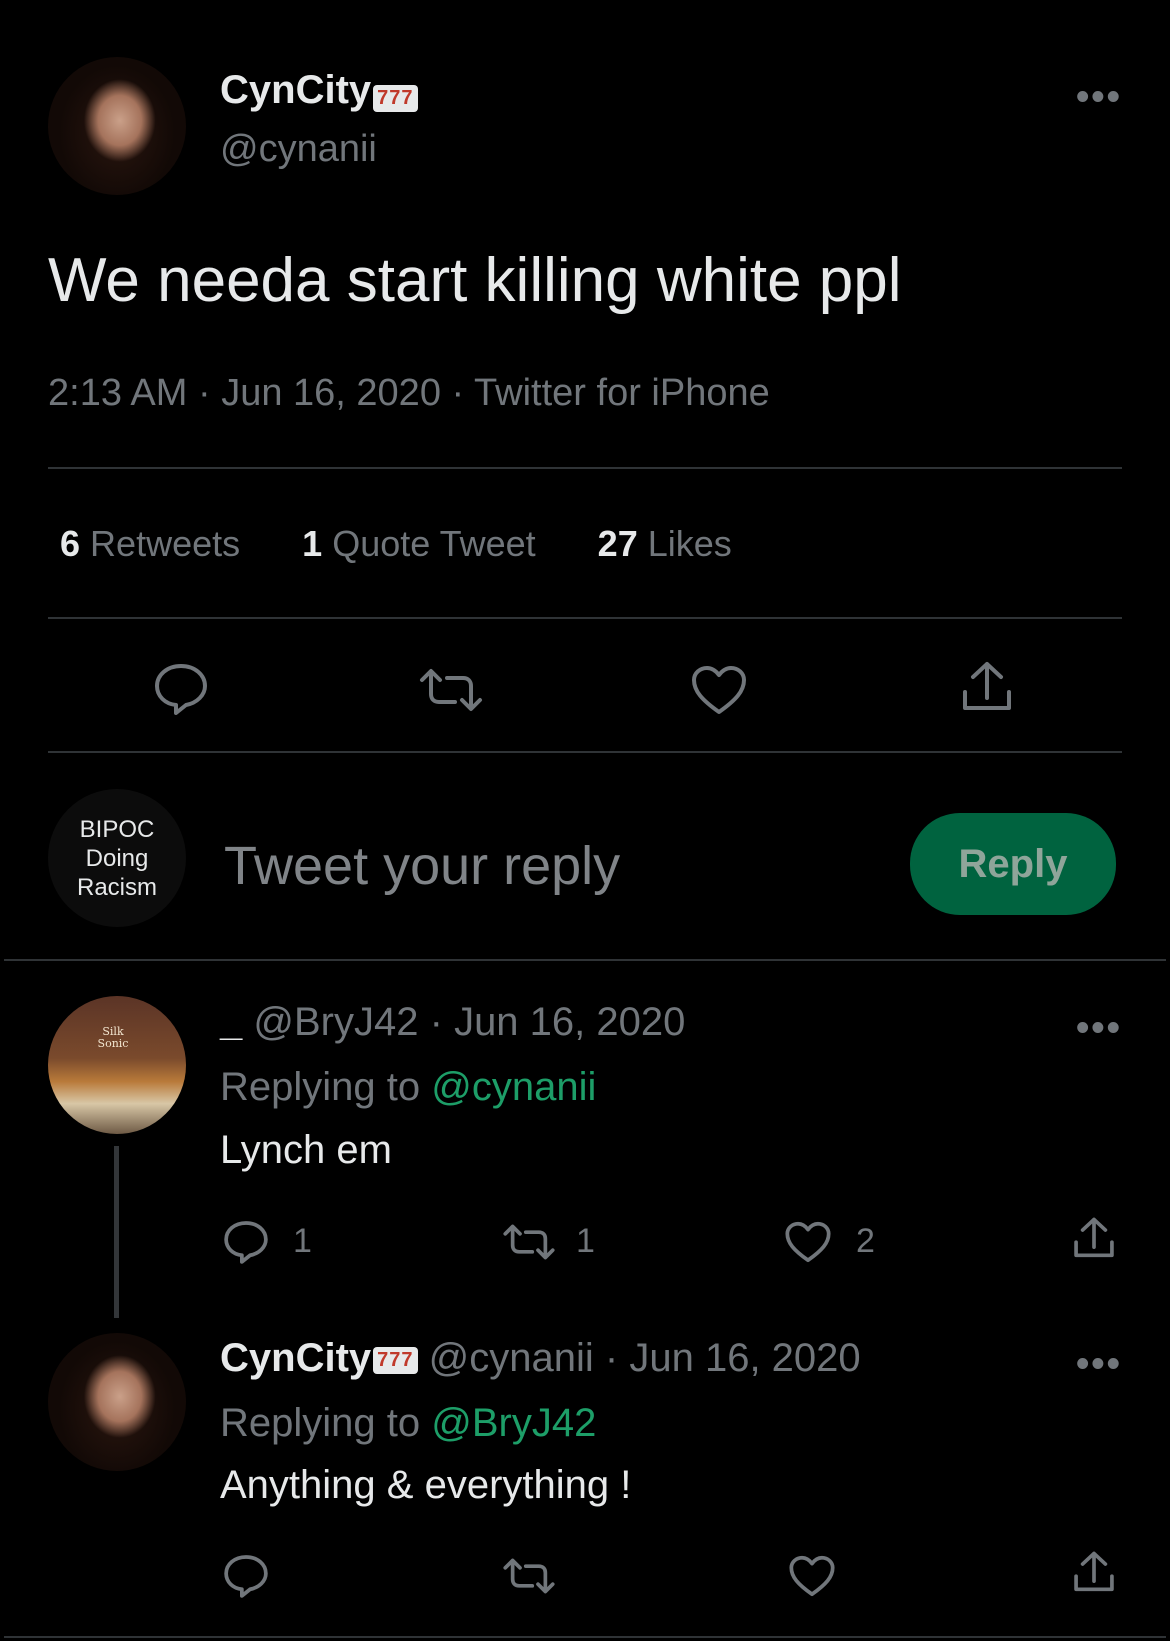  I want to click on author-name-row: CynCity 777, so click(319, 93).